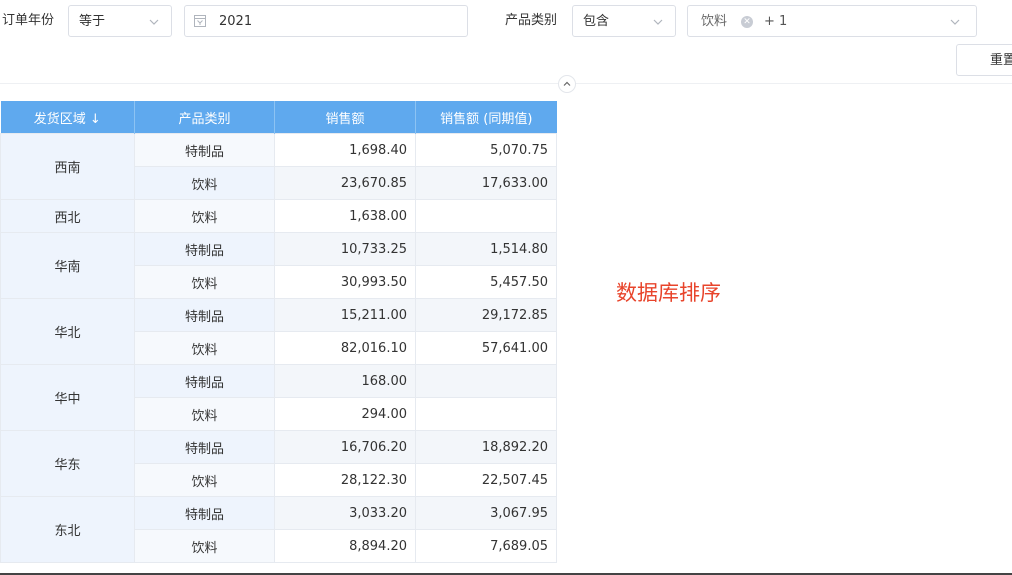 The height and width of the screenshot is (575, 1012). I want to click on chevron-up-icon, so click(567, 83).